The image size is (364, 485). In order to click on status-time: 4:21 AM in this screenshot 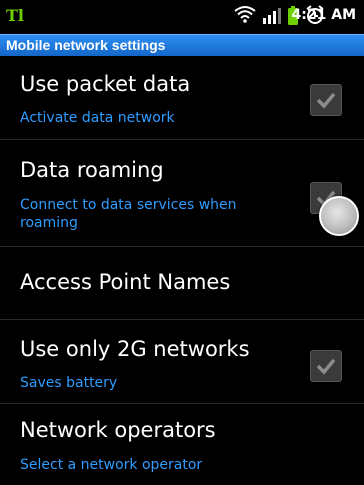, I will do `click(323, 15)`.